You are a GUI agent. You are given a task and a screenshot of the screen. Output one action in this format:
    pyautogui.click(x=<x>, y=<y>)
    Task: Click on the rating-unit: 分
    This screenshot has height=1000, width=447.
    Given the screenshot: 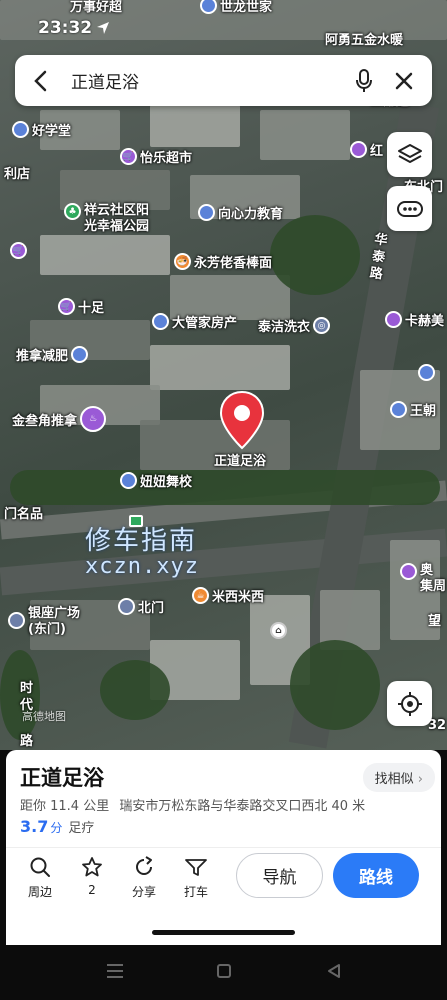 What is the action you would take?
    pyautogui.click(x=56, y=828)
    